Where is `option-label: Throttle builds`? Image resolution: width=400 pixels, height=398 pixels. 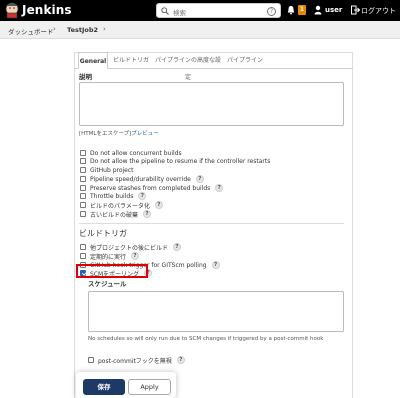 option-label: Throttle builds is located at coordinates (112, 196).